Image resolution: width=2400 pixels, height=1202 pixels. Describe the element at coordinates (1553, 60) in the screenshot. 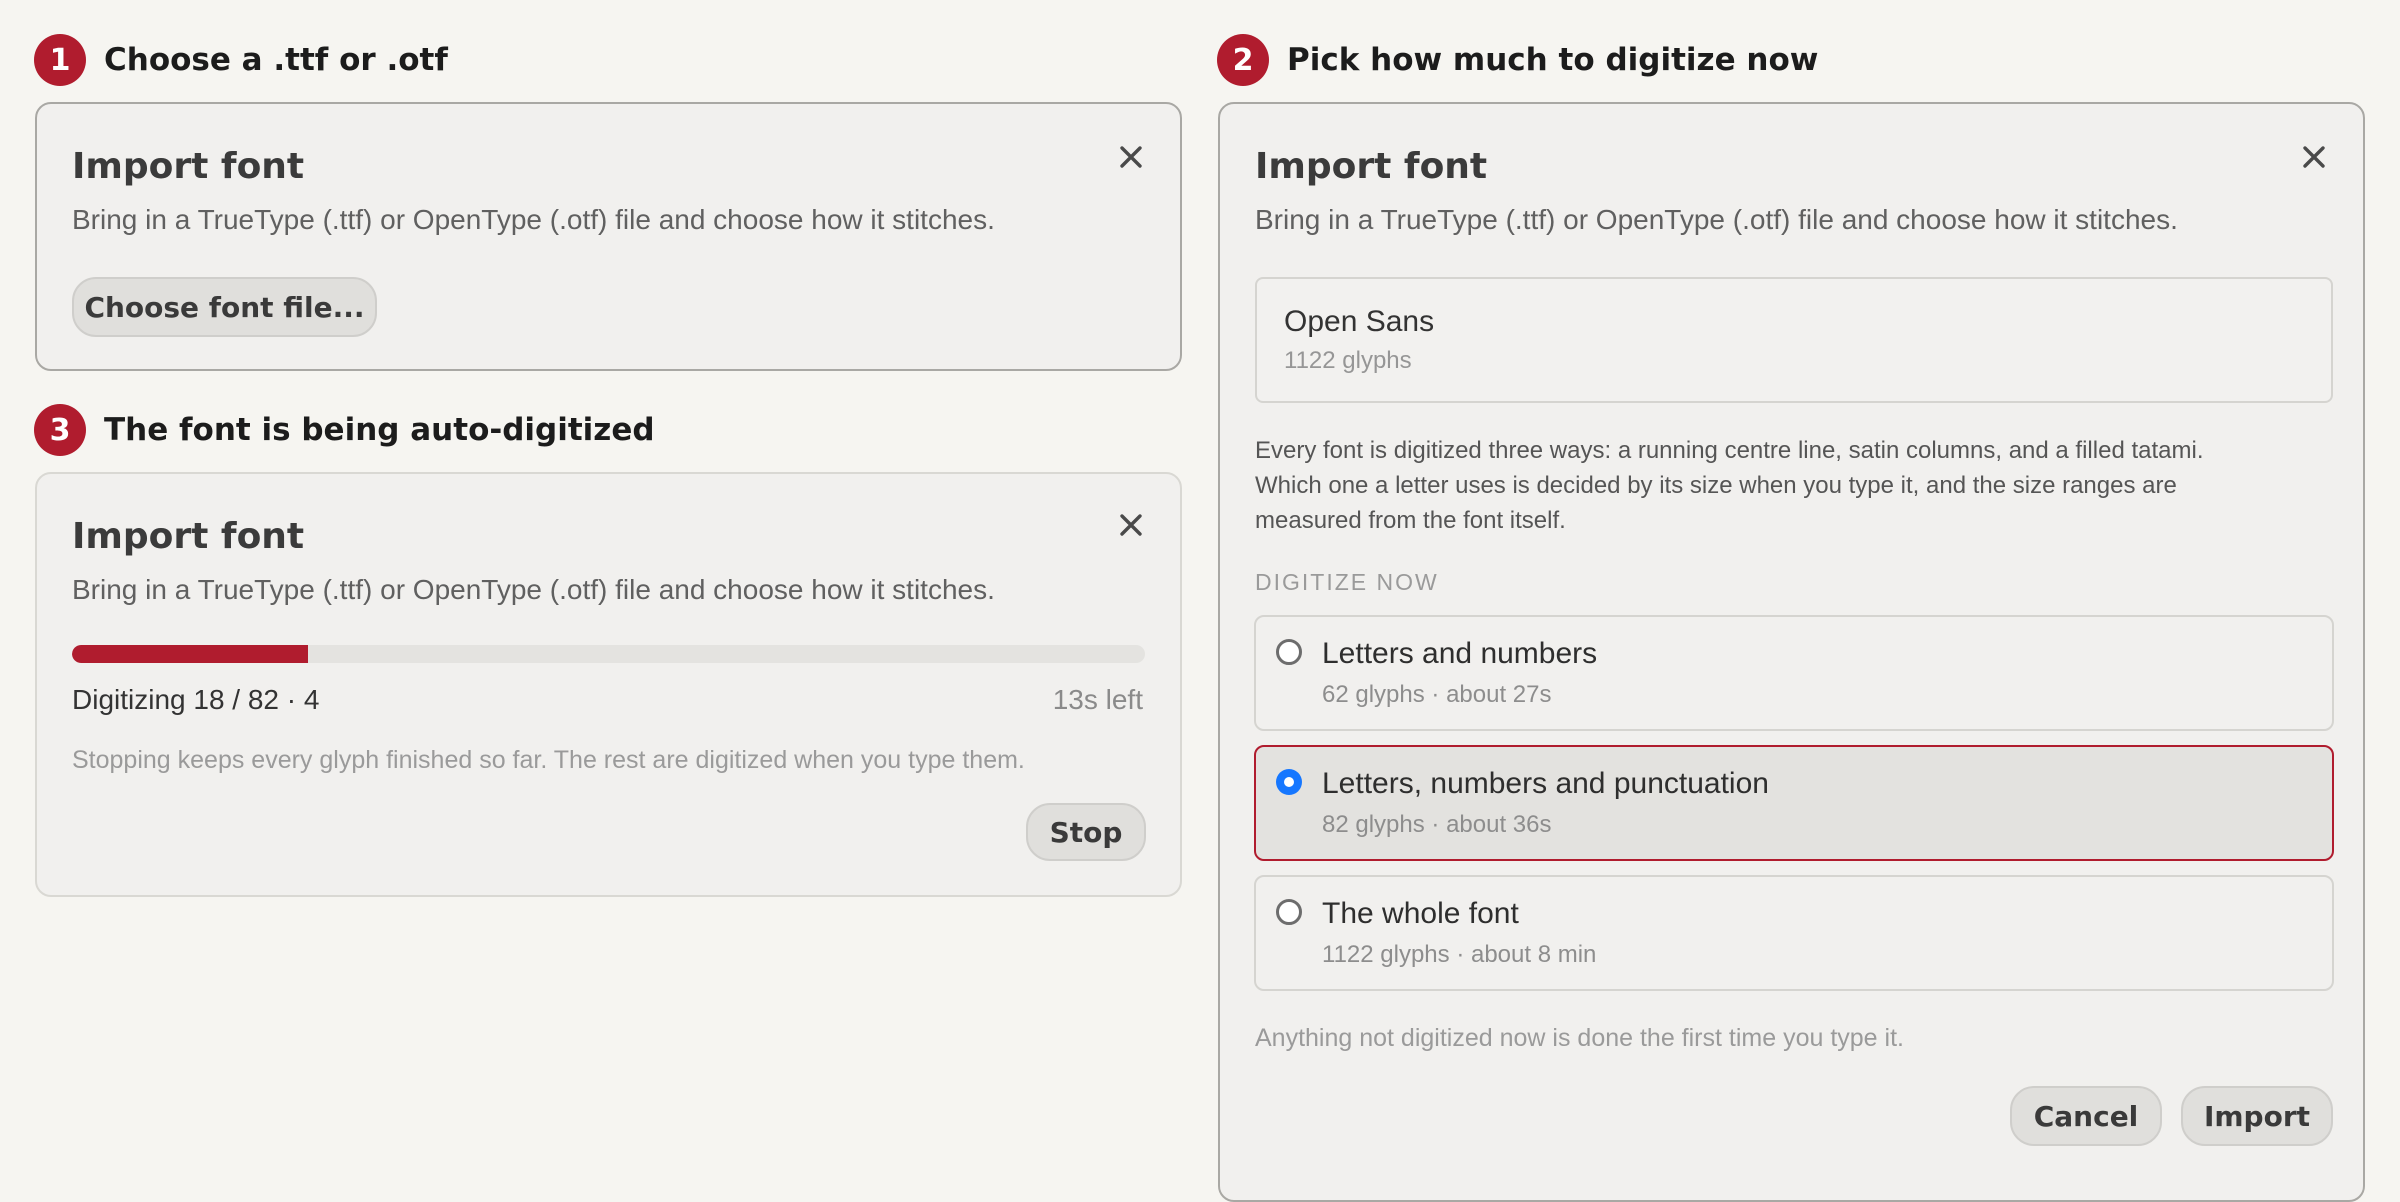

I see `step-title: Pick how much to digitize now` at that location.